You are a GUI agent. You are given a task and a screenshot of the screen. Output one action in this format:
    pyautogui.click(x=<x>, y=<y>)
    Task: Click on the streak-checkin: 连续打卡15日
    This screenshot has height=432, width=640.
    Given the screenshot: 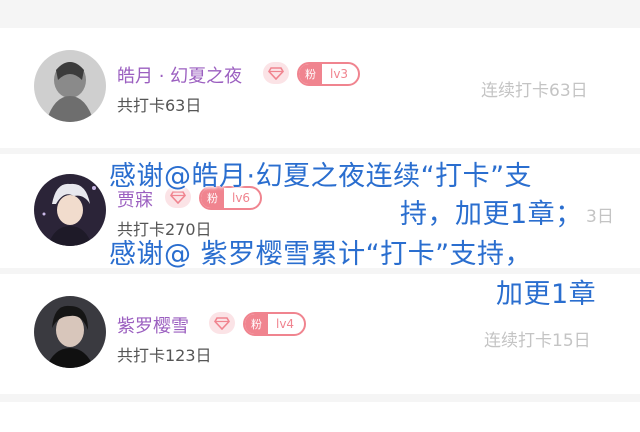 What is the action you would take?
    pyautogui.click(x=537, y=341)
    